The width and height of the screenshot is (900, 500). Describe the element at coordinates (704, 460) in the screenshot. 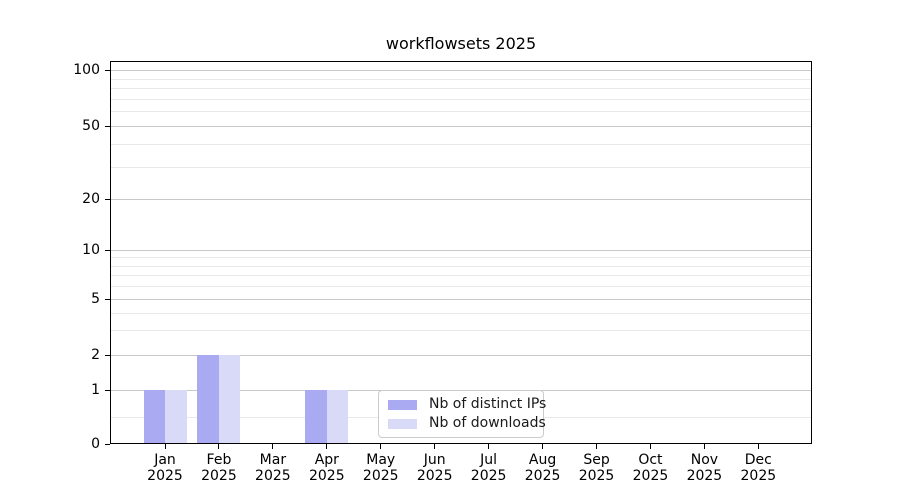

I see `x-tick-month: Nov` at that location.